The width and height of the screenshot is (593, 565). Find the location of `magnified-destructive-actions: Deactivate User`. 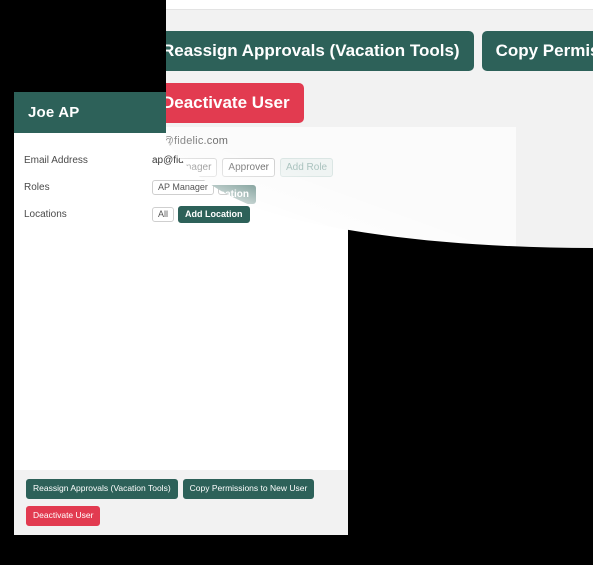

magnified-destructive-actions: Deactivate User is located at coordinates (226, 103).